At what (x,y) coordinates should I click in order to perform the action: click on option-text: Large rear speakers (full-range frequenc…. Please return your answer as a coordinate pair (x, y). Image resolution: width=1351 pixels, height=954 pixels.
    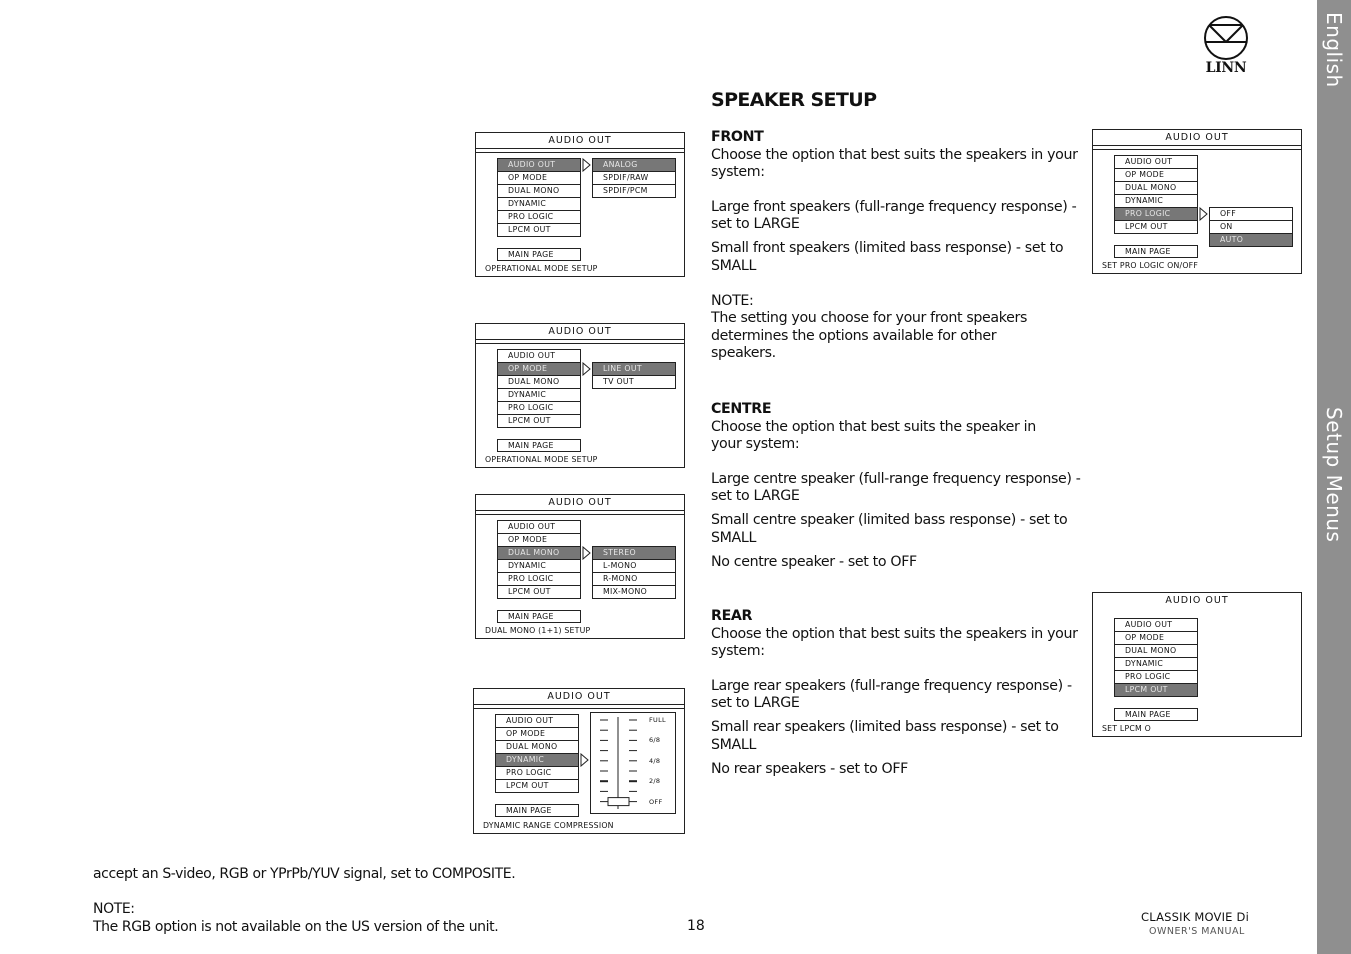
    Looking at the image, I should click on (891, 694).